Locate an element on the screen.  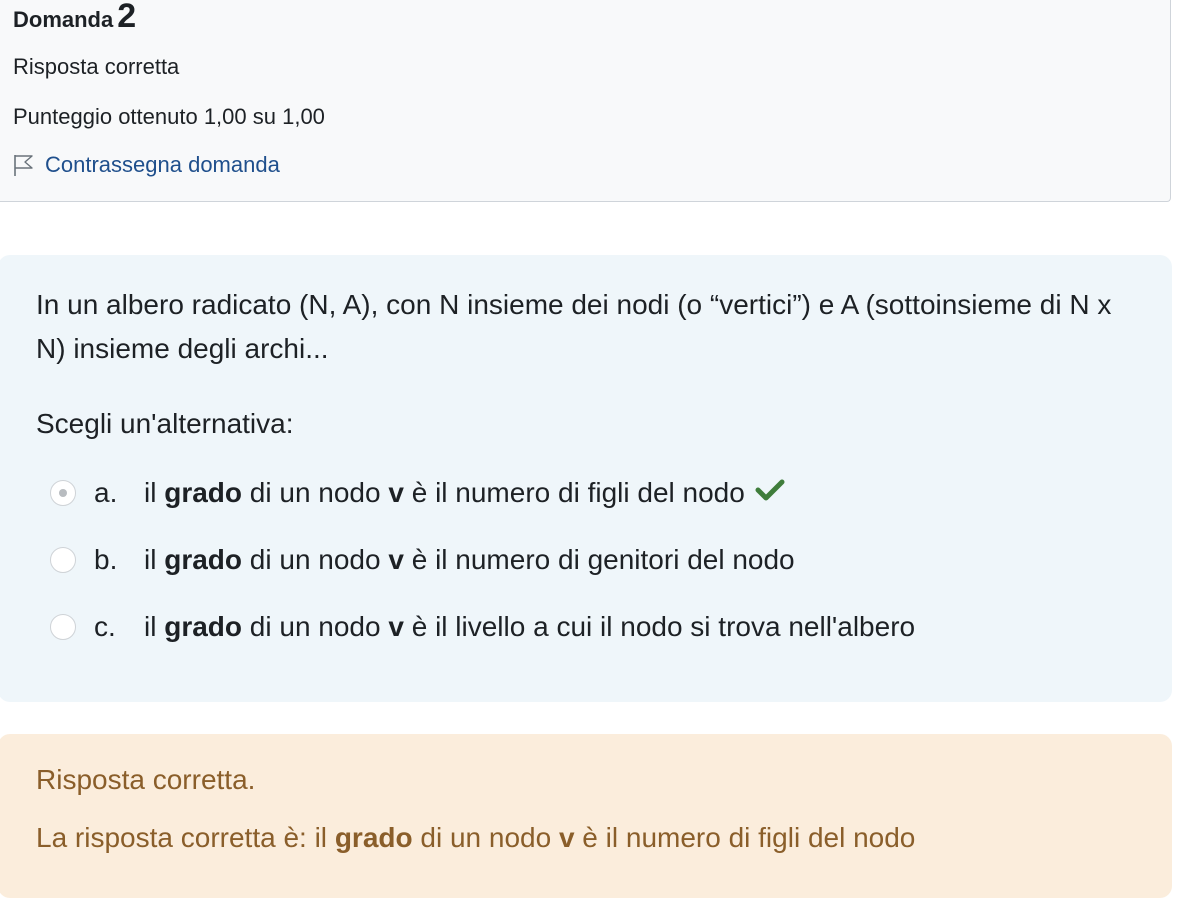
answer-letter: c. is located at coordinates (105, 626).